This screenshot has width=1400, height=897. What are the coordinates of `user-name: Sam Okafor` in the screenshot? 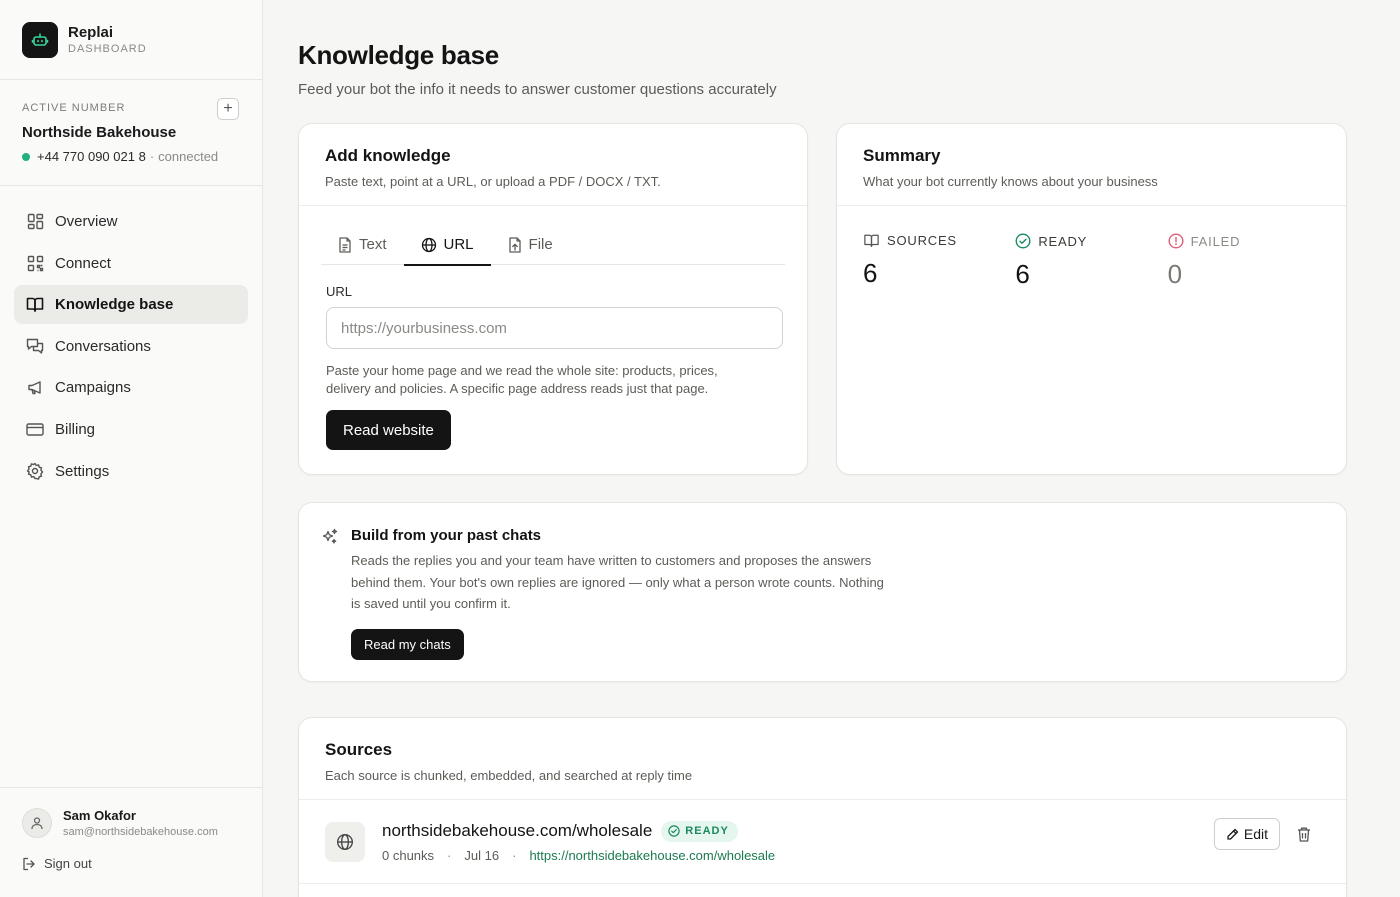 It's located at (99, 815).